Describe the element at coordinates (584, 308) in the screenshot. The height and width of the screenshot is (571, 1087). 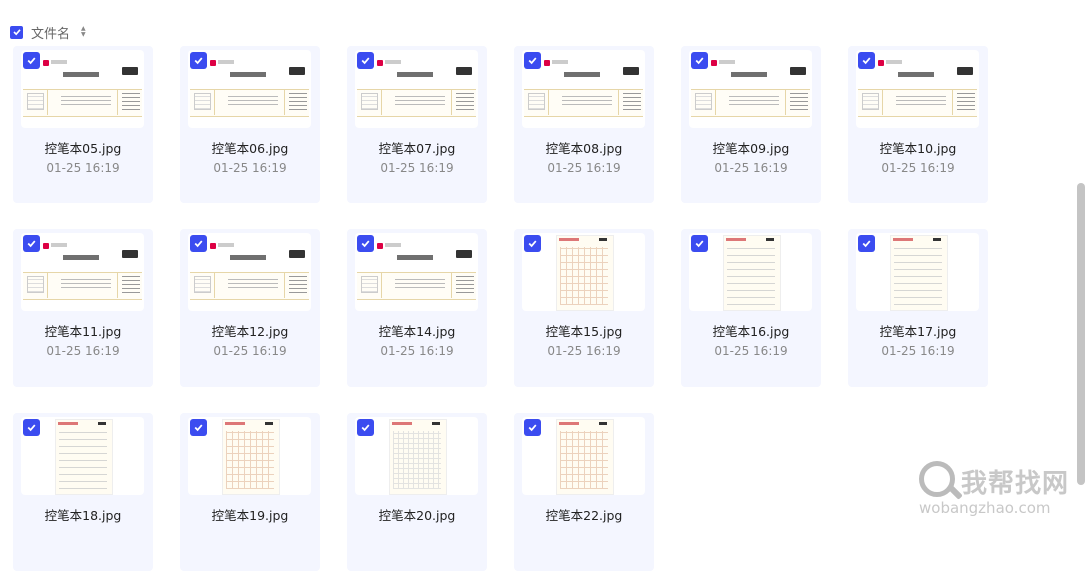
I see `file-card: 控笔本15.jpg 01-25 16:19` at that location.